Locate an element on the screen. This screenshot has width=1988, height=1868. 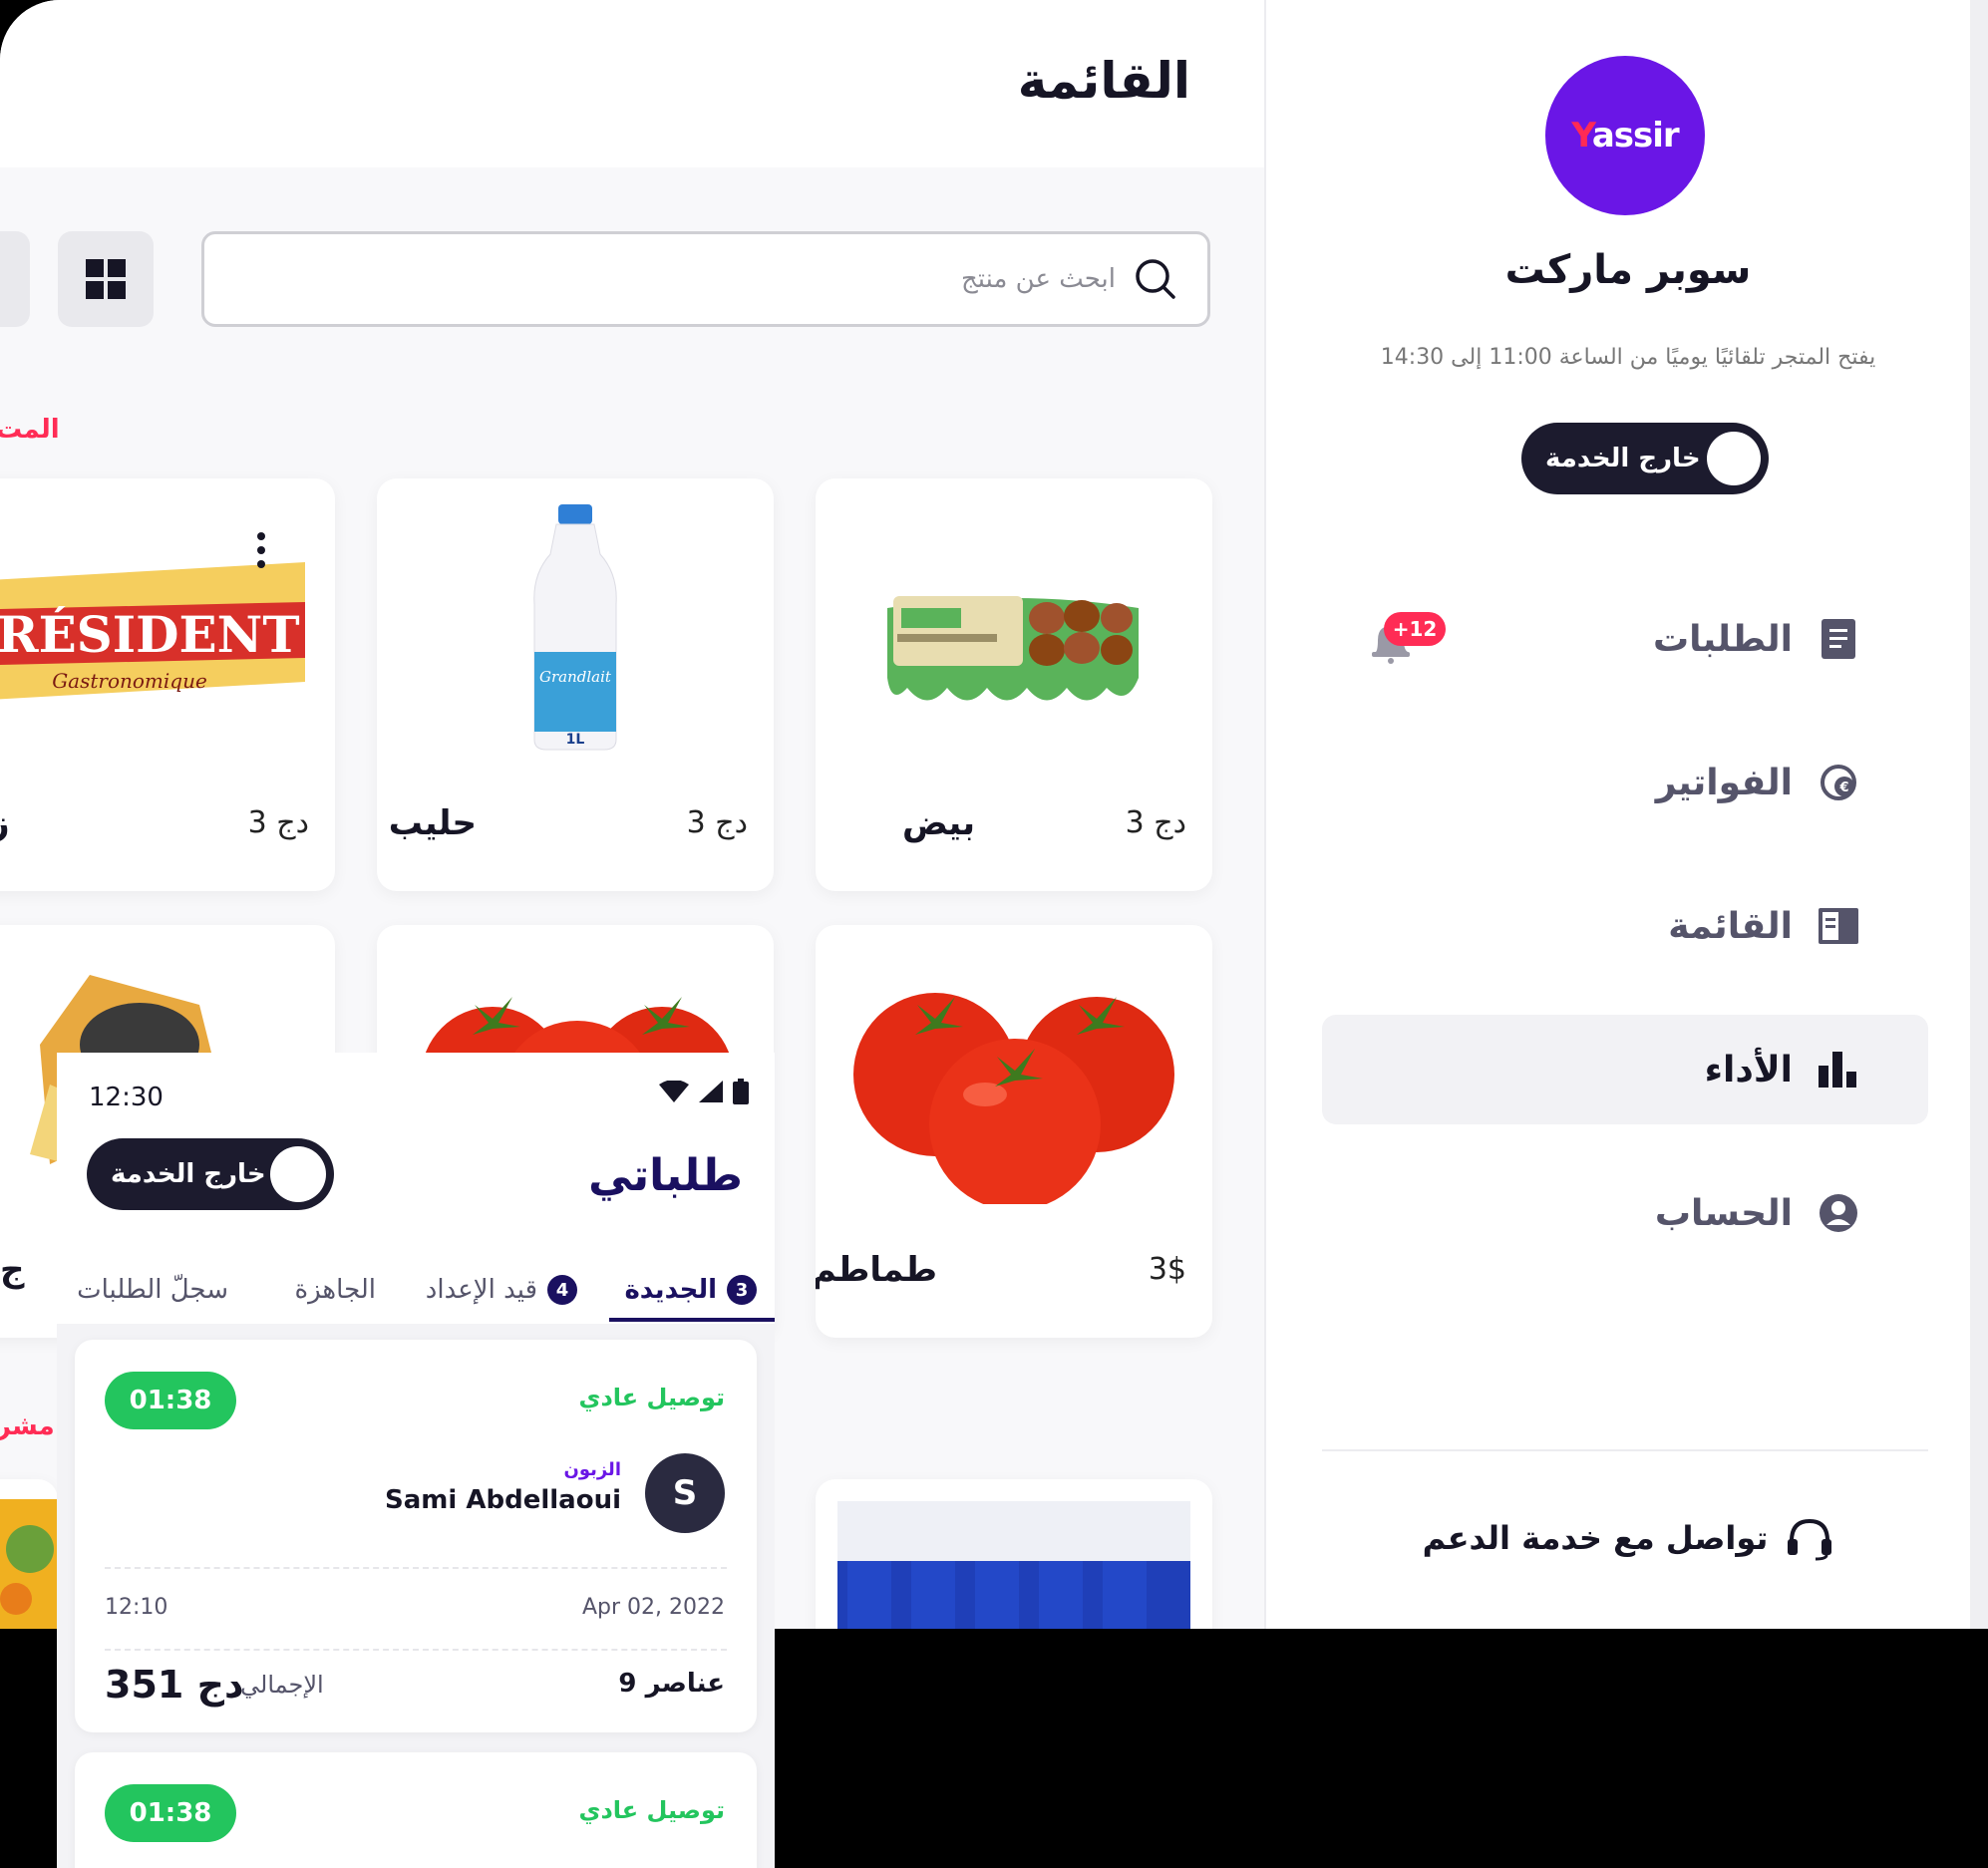
order-card: 01:38 توصيل عادي is located at coordinates (416, 1810).